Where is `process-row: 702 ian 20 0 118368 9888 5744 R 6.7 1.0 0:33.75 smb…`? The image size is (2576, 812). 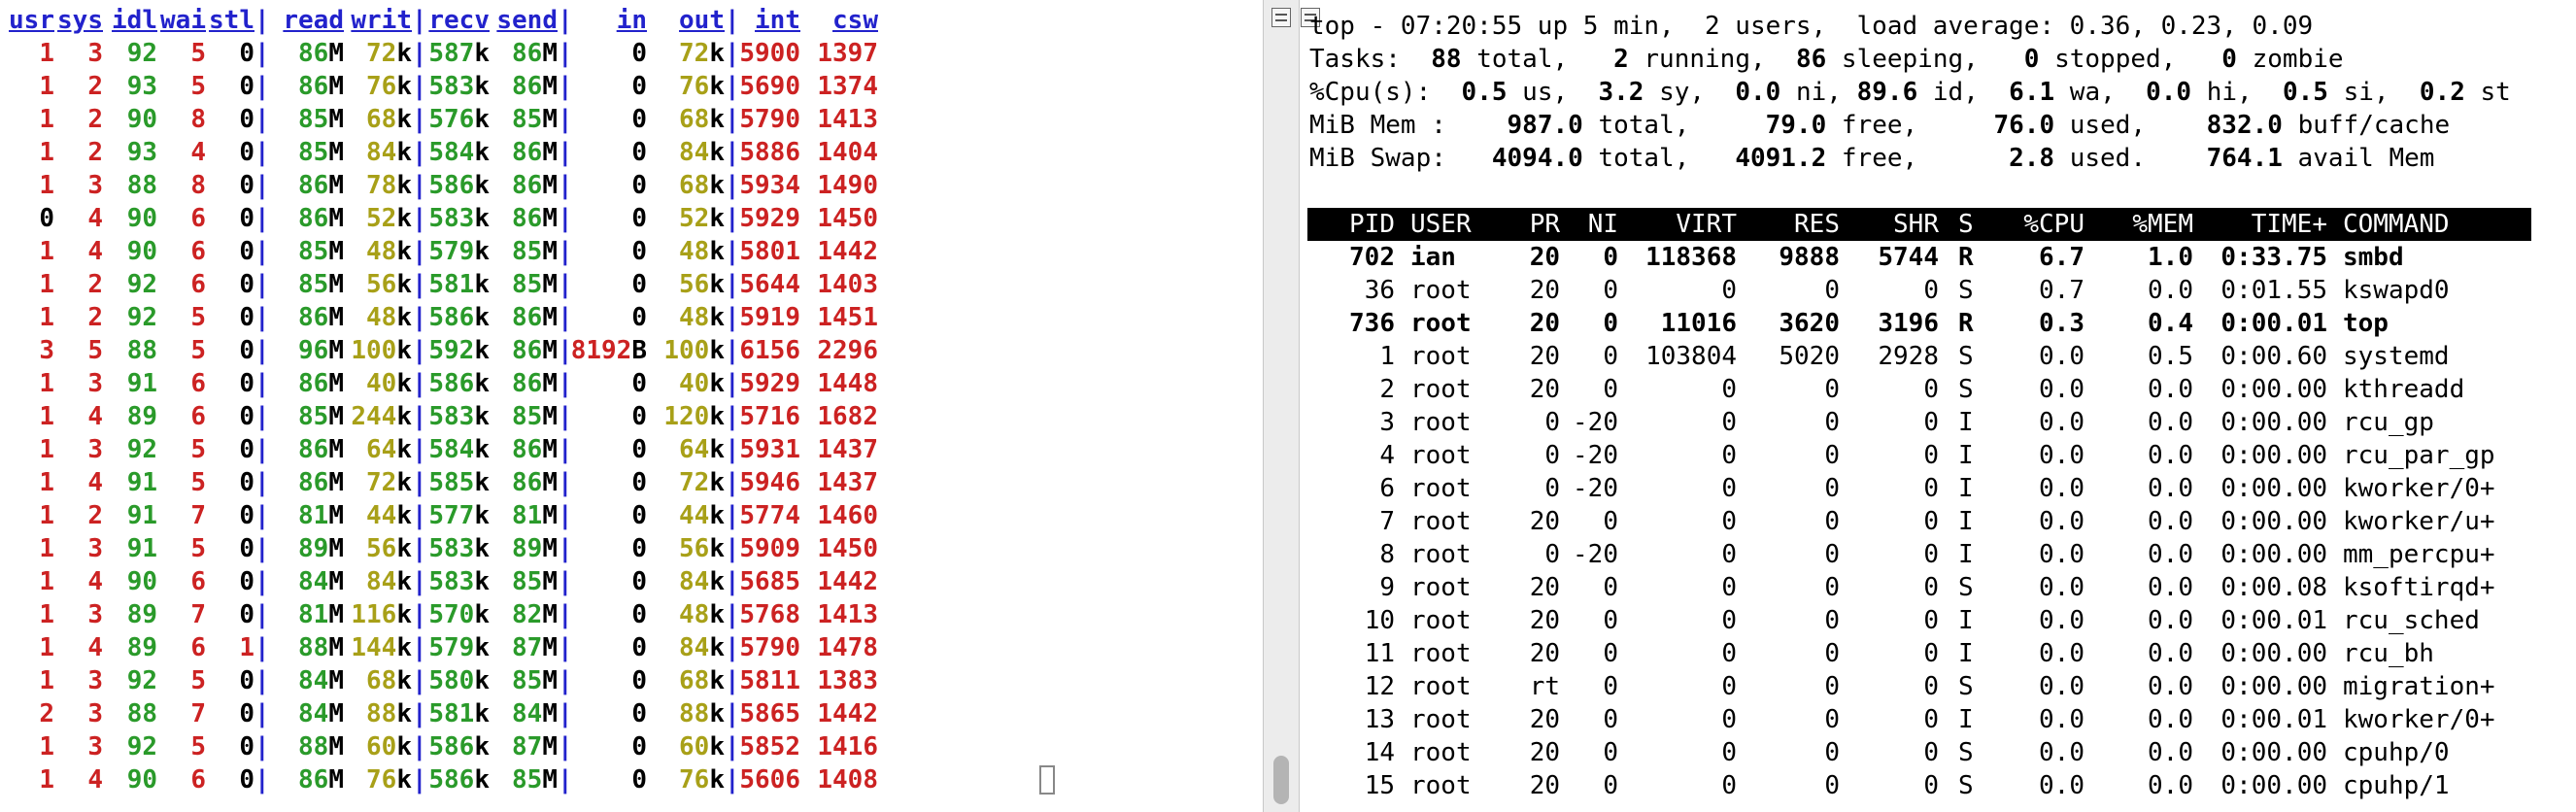 process-row: 702 ian 20 0 118368 9888 5744 R 6.7 1.0 0:33.75 smb… is located at coordinates (1919, 257).